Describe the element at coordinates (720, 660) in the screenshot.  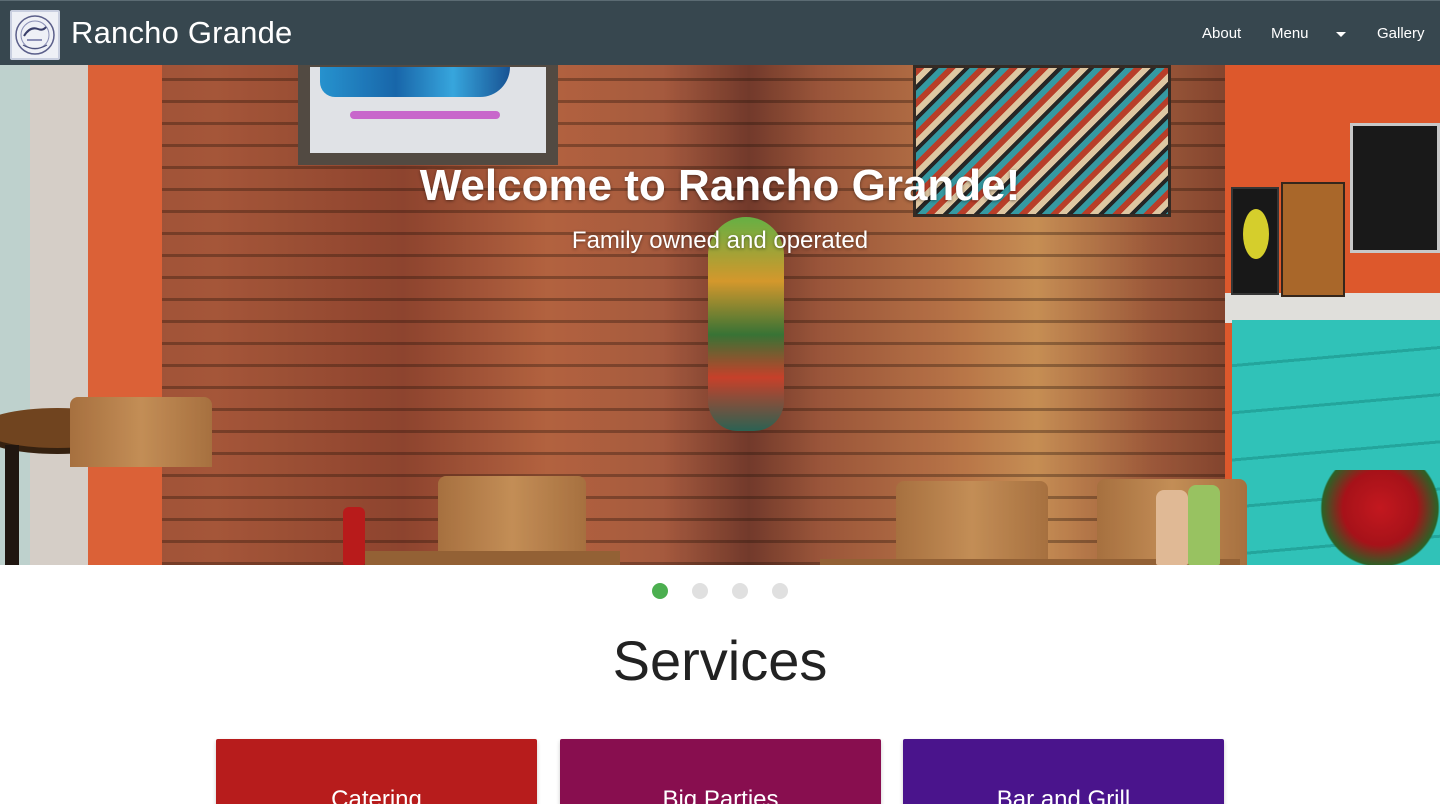
I see `services-heading: Services` at that location.